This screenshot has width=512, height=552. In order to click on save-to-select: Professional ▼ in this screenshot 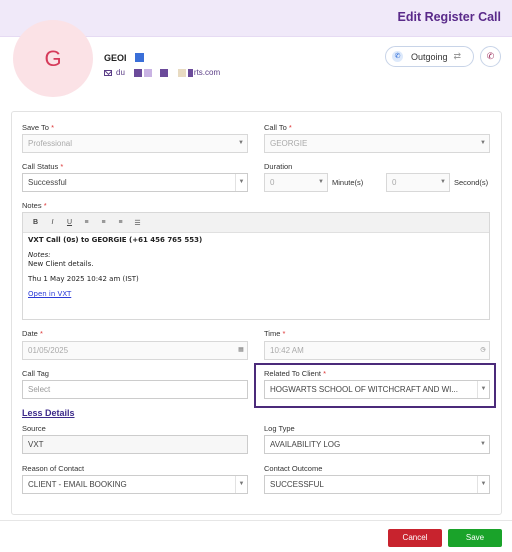, I will do `click(135, 143)`.